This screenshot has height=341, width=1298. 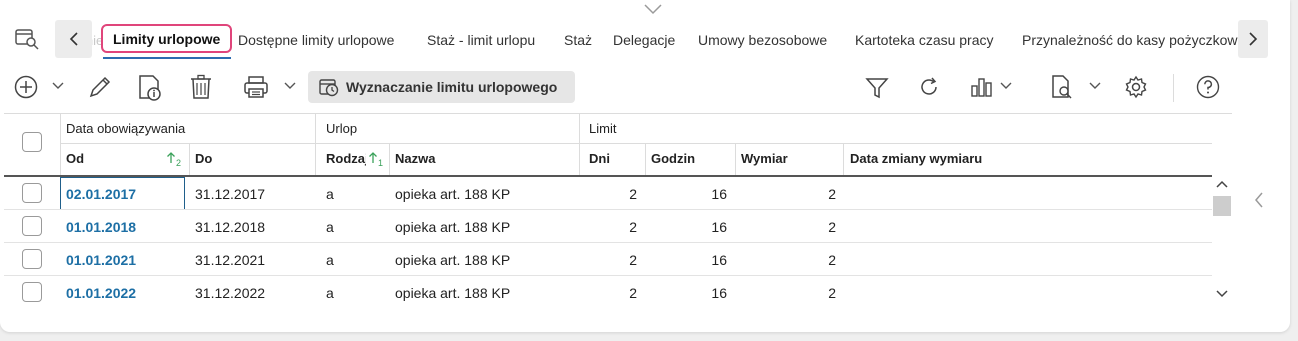 What do you see at coordinates (1130, 40) in the screenshot?
I see `tab-przynaleznosc-kasa: Przynależność do kasy pożyczkowej` at bounding box center [1130, 40].